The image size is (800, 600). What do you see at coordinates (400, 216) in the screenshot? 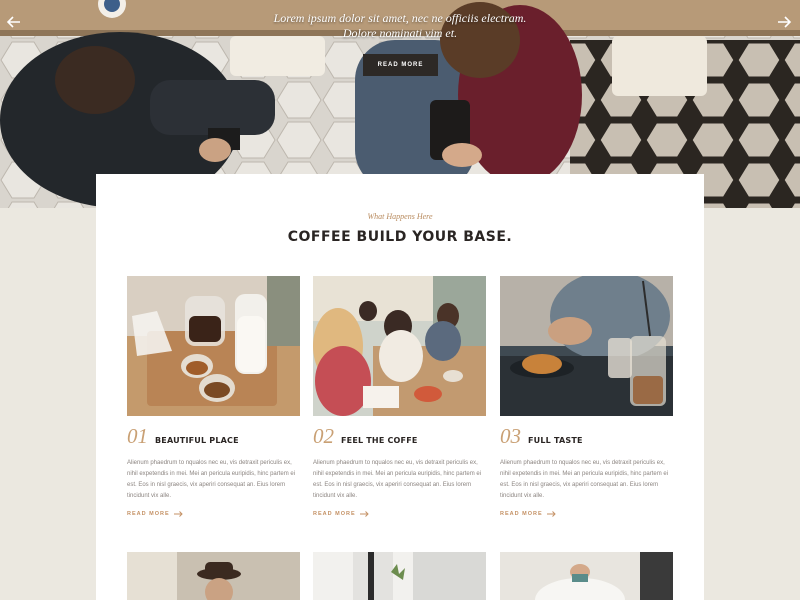
I see `section-eyebrow: What Happens Here` at bounding box center [400, 216].